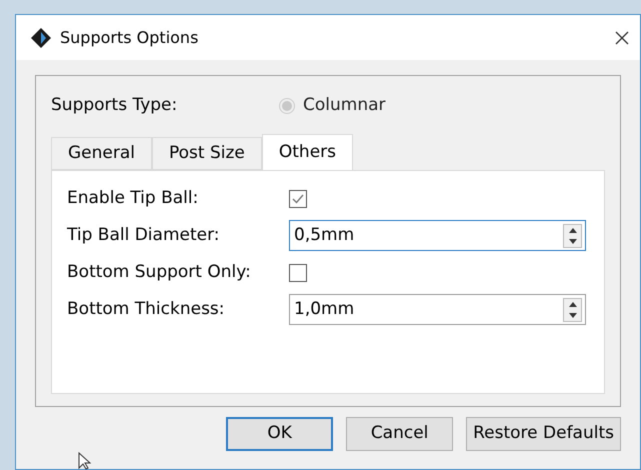 This screenshot has height=470, width=641. I want to click on spin-box: 1,0mm, so click(437, 309).